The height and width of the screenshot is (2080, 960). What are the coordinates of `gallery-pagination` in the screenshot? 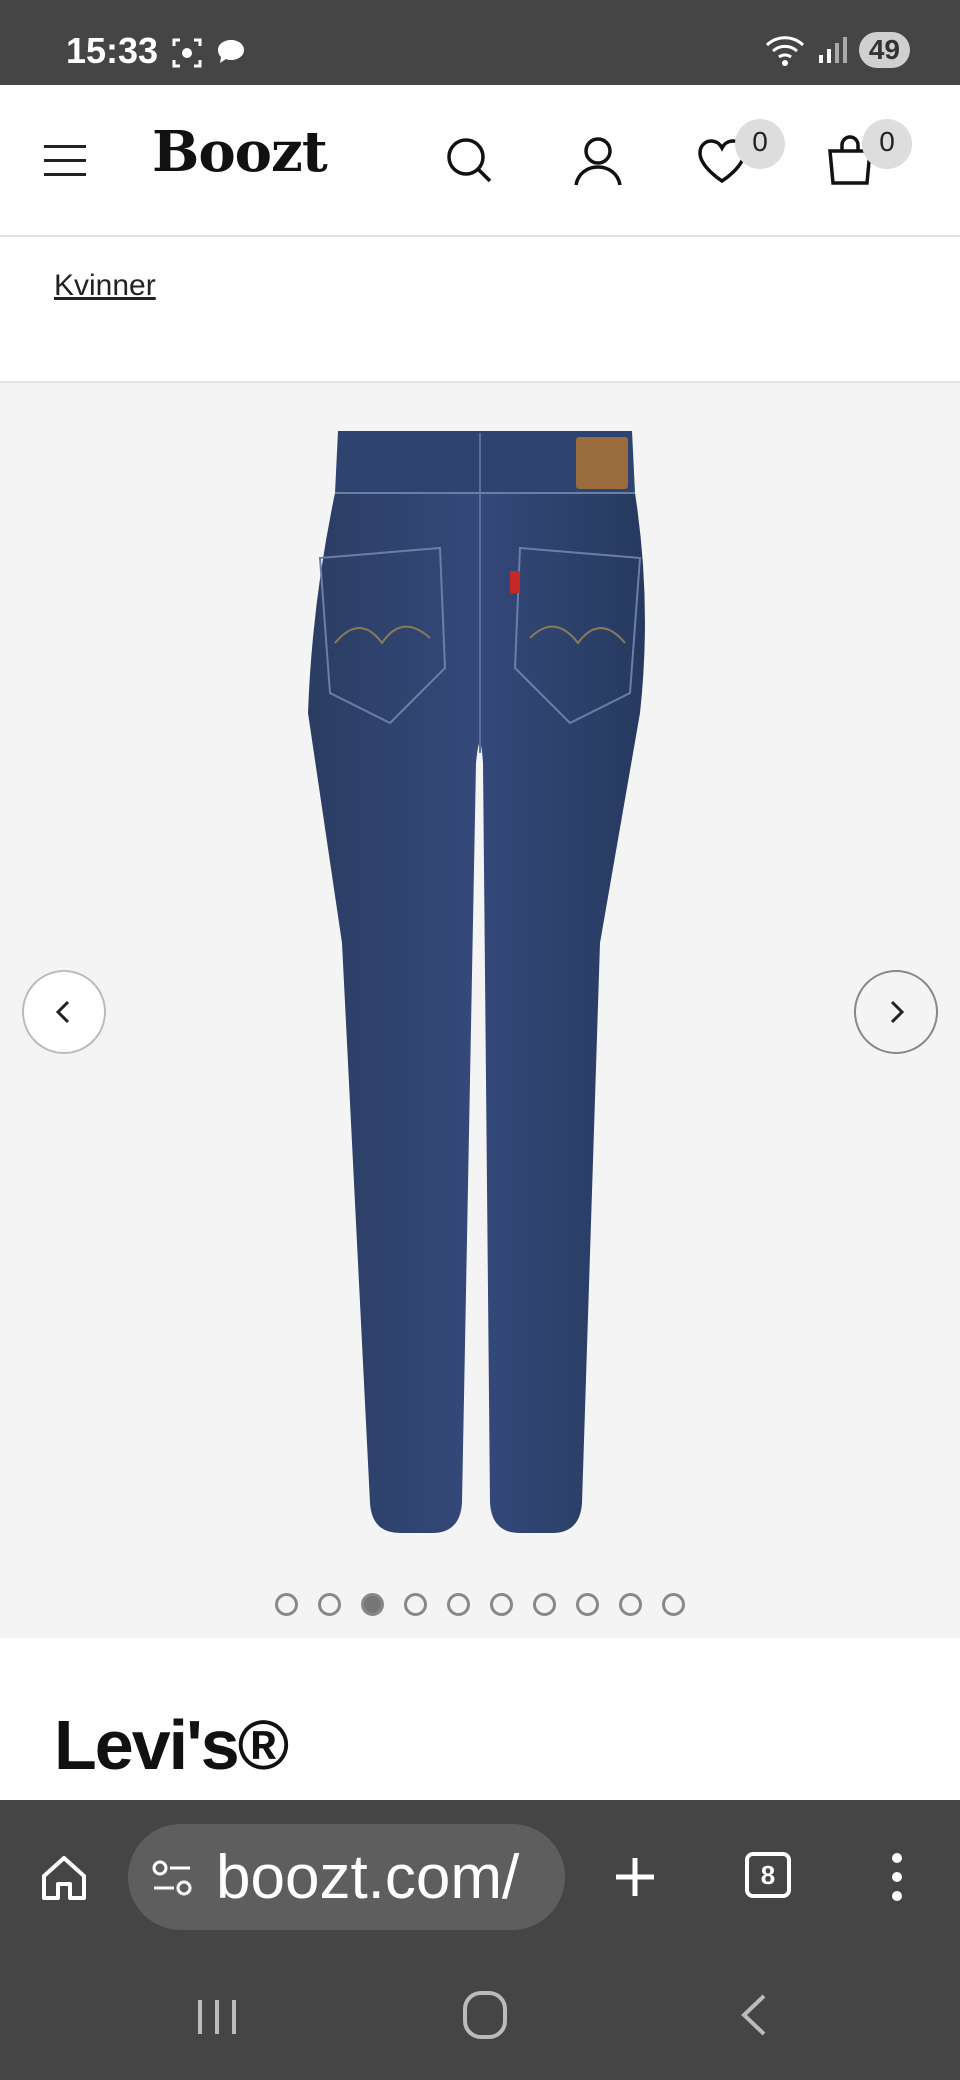 It's located at (480, 1604).